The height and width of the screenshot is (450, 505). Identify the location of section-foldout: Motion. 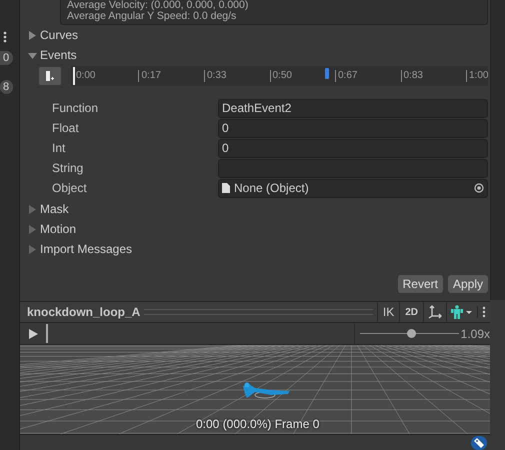
(259, 229).